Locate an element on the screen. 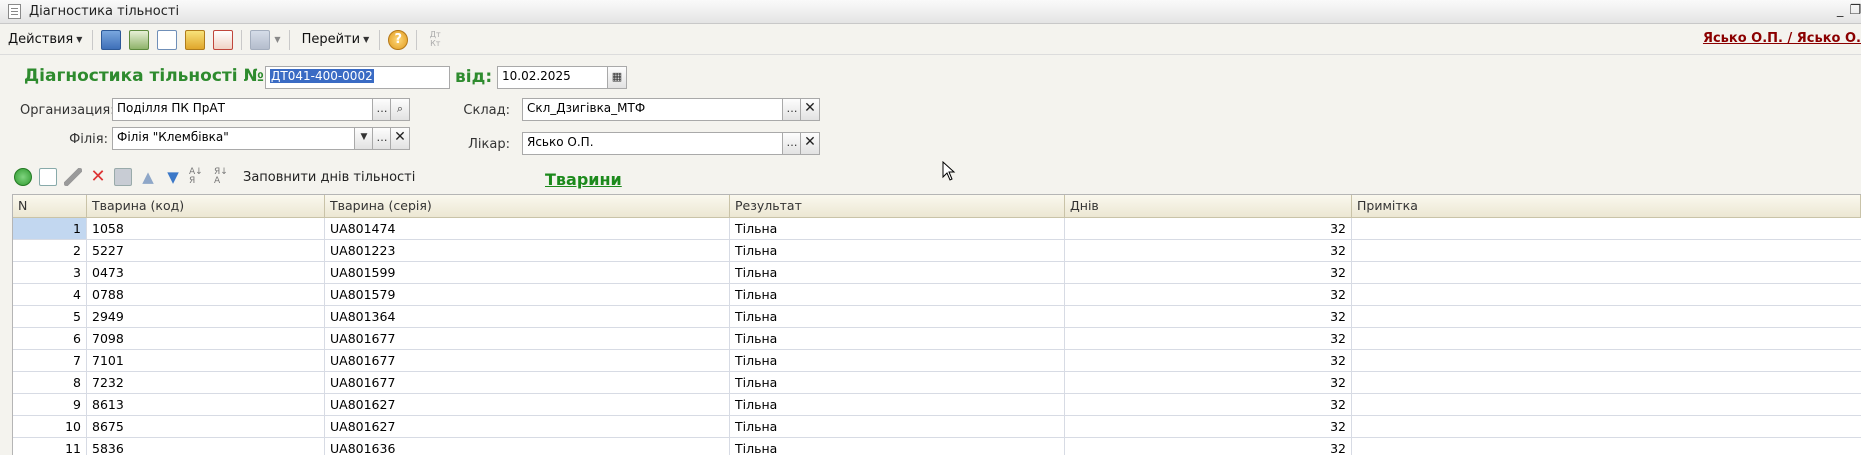  table-row: 3 0473 UA801599 Тільна 32 is located at coordinates (937, 273).